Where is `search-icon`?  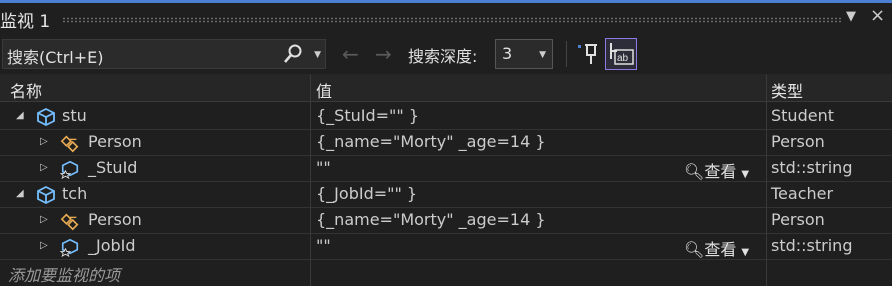
search-icon is located at coordinates (293, 54).